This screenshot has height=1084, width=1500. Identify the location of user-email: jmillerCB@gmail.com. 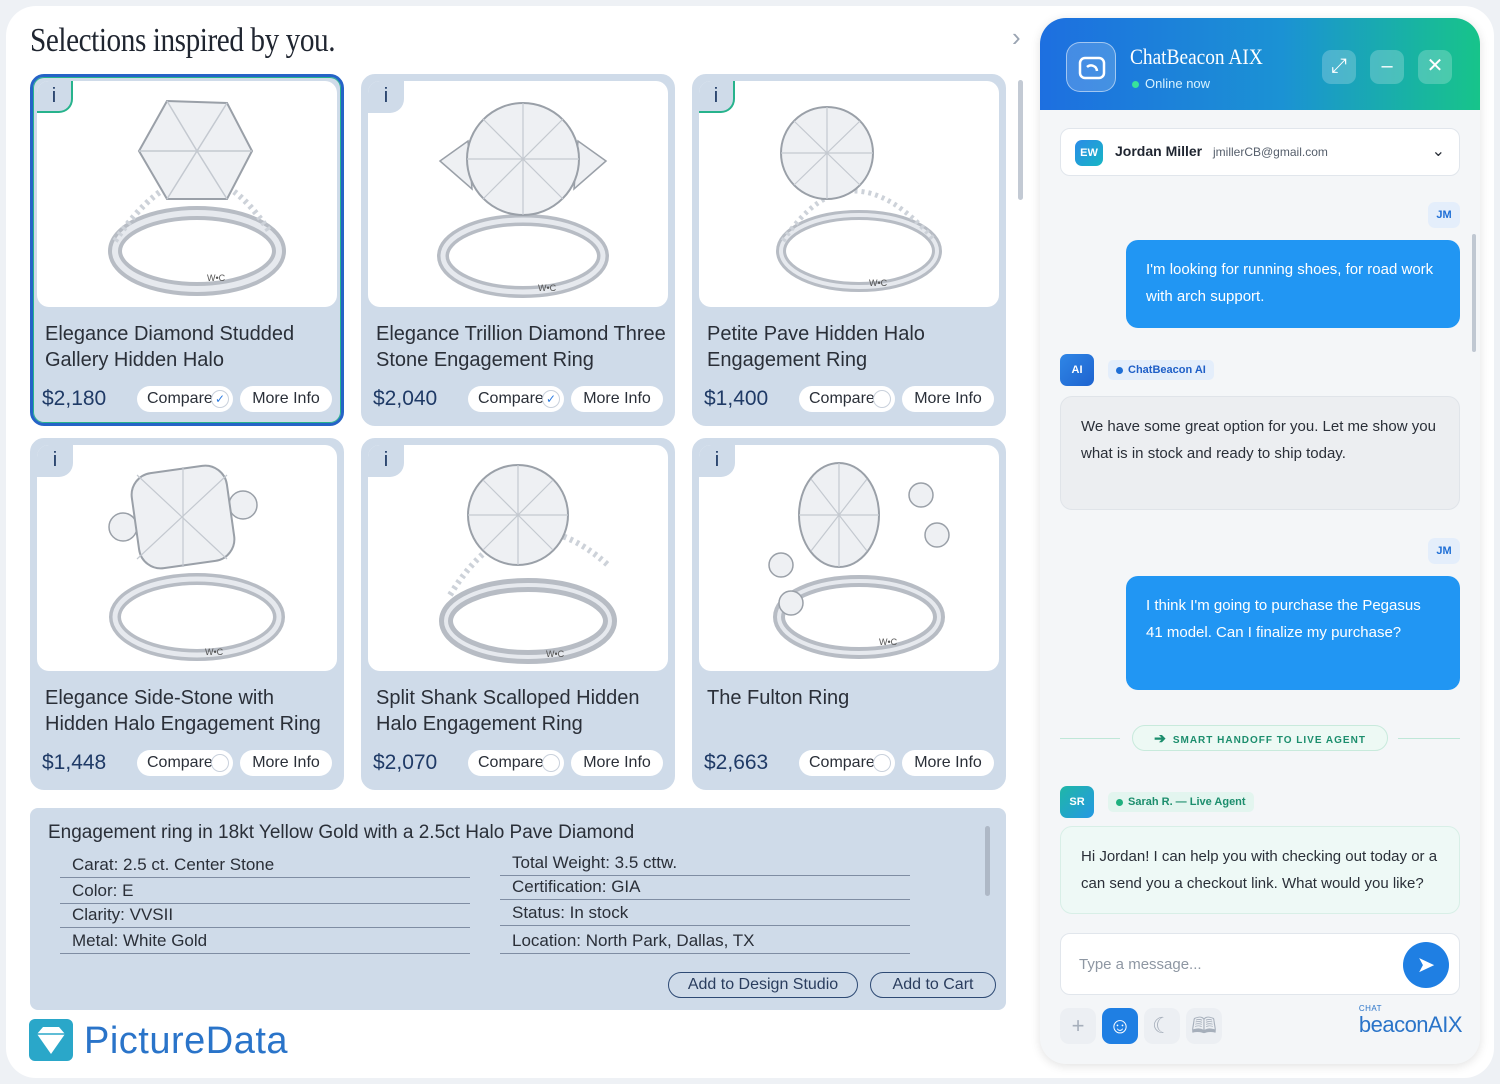
(1270, 152).